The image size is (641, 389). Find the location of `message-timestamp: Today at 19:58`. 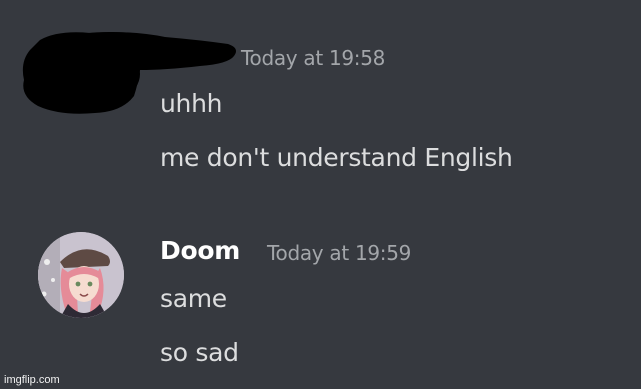

message-timestamp: Today at 19:58 is located at coordinates (313, 58).